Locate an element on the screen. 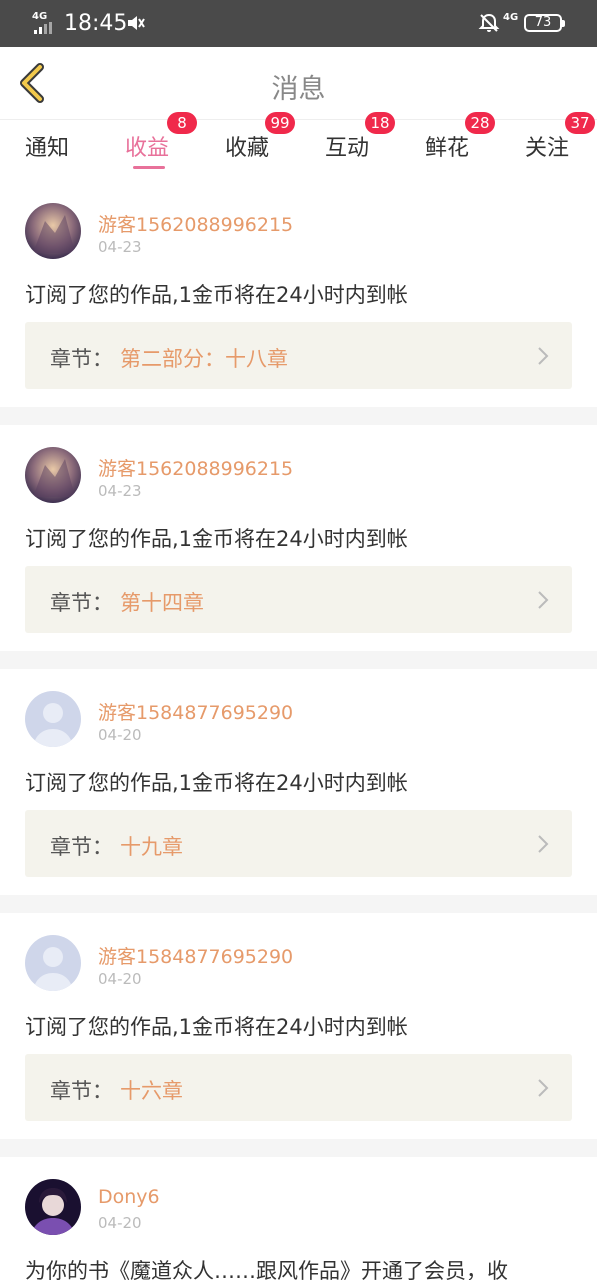 This screenshot has width=597, height=1280. network-type-left: 4G is located at coordinates (40, 16).